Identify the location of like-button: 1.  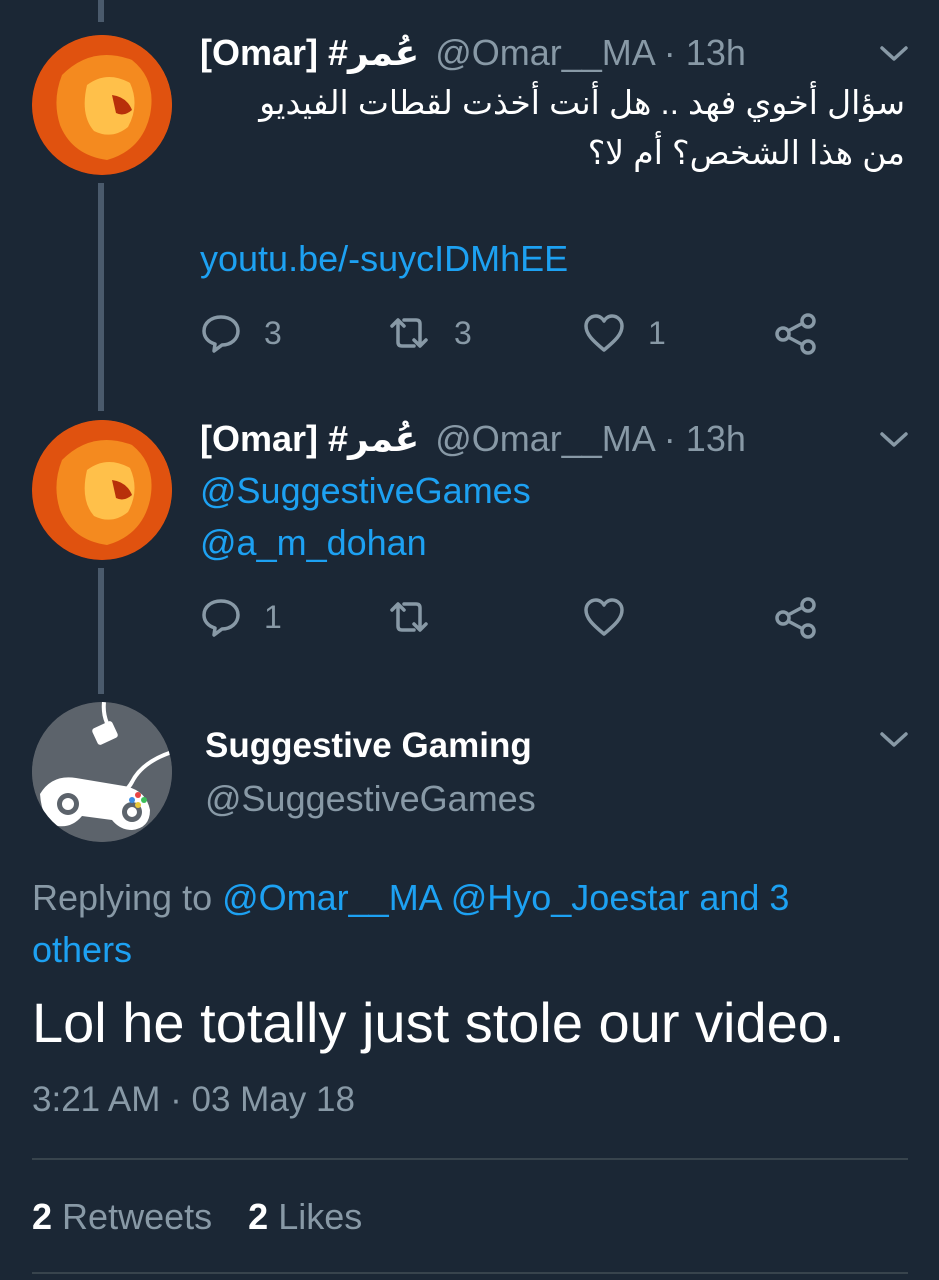
(624, 333).